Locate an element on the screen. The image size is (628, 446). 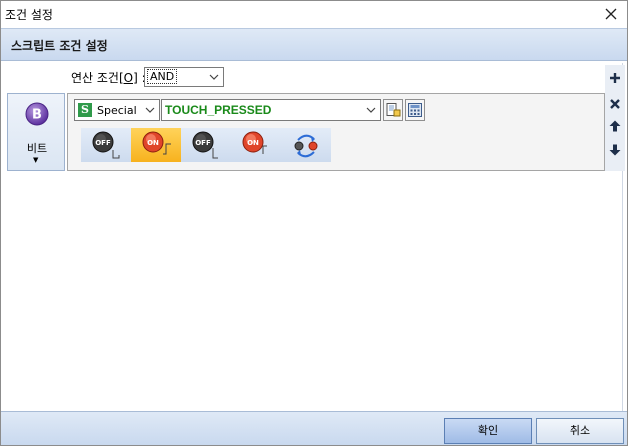
document-browse-icon is located at coordinates (393, 110).